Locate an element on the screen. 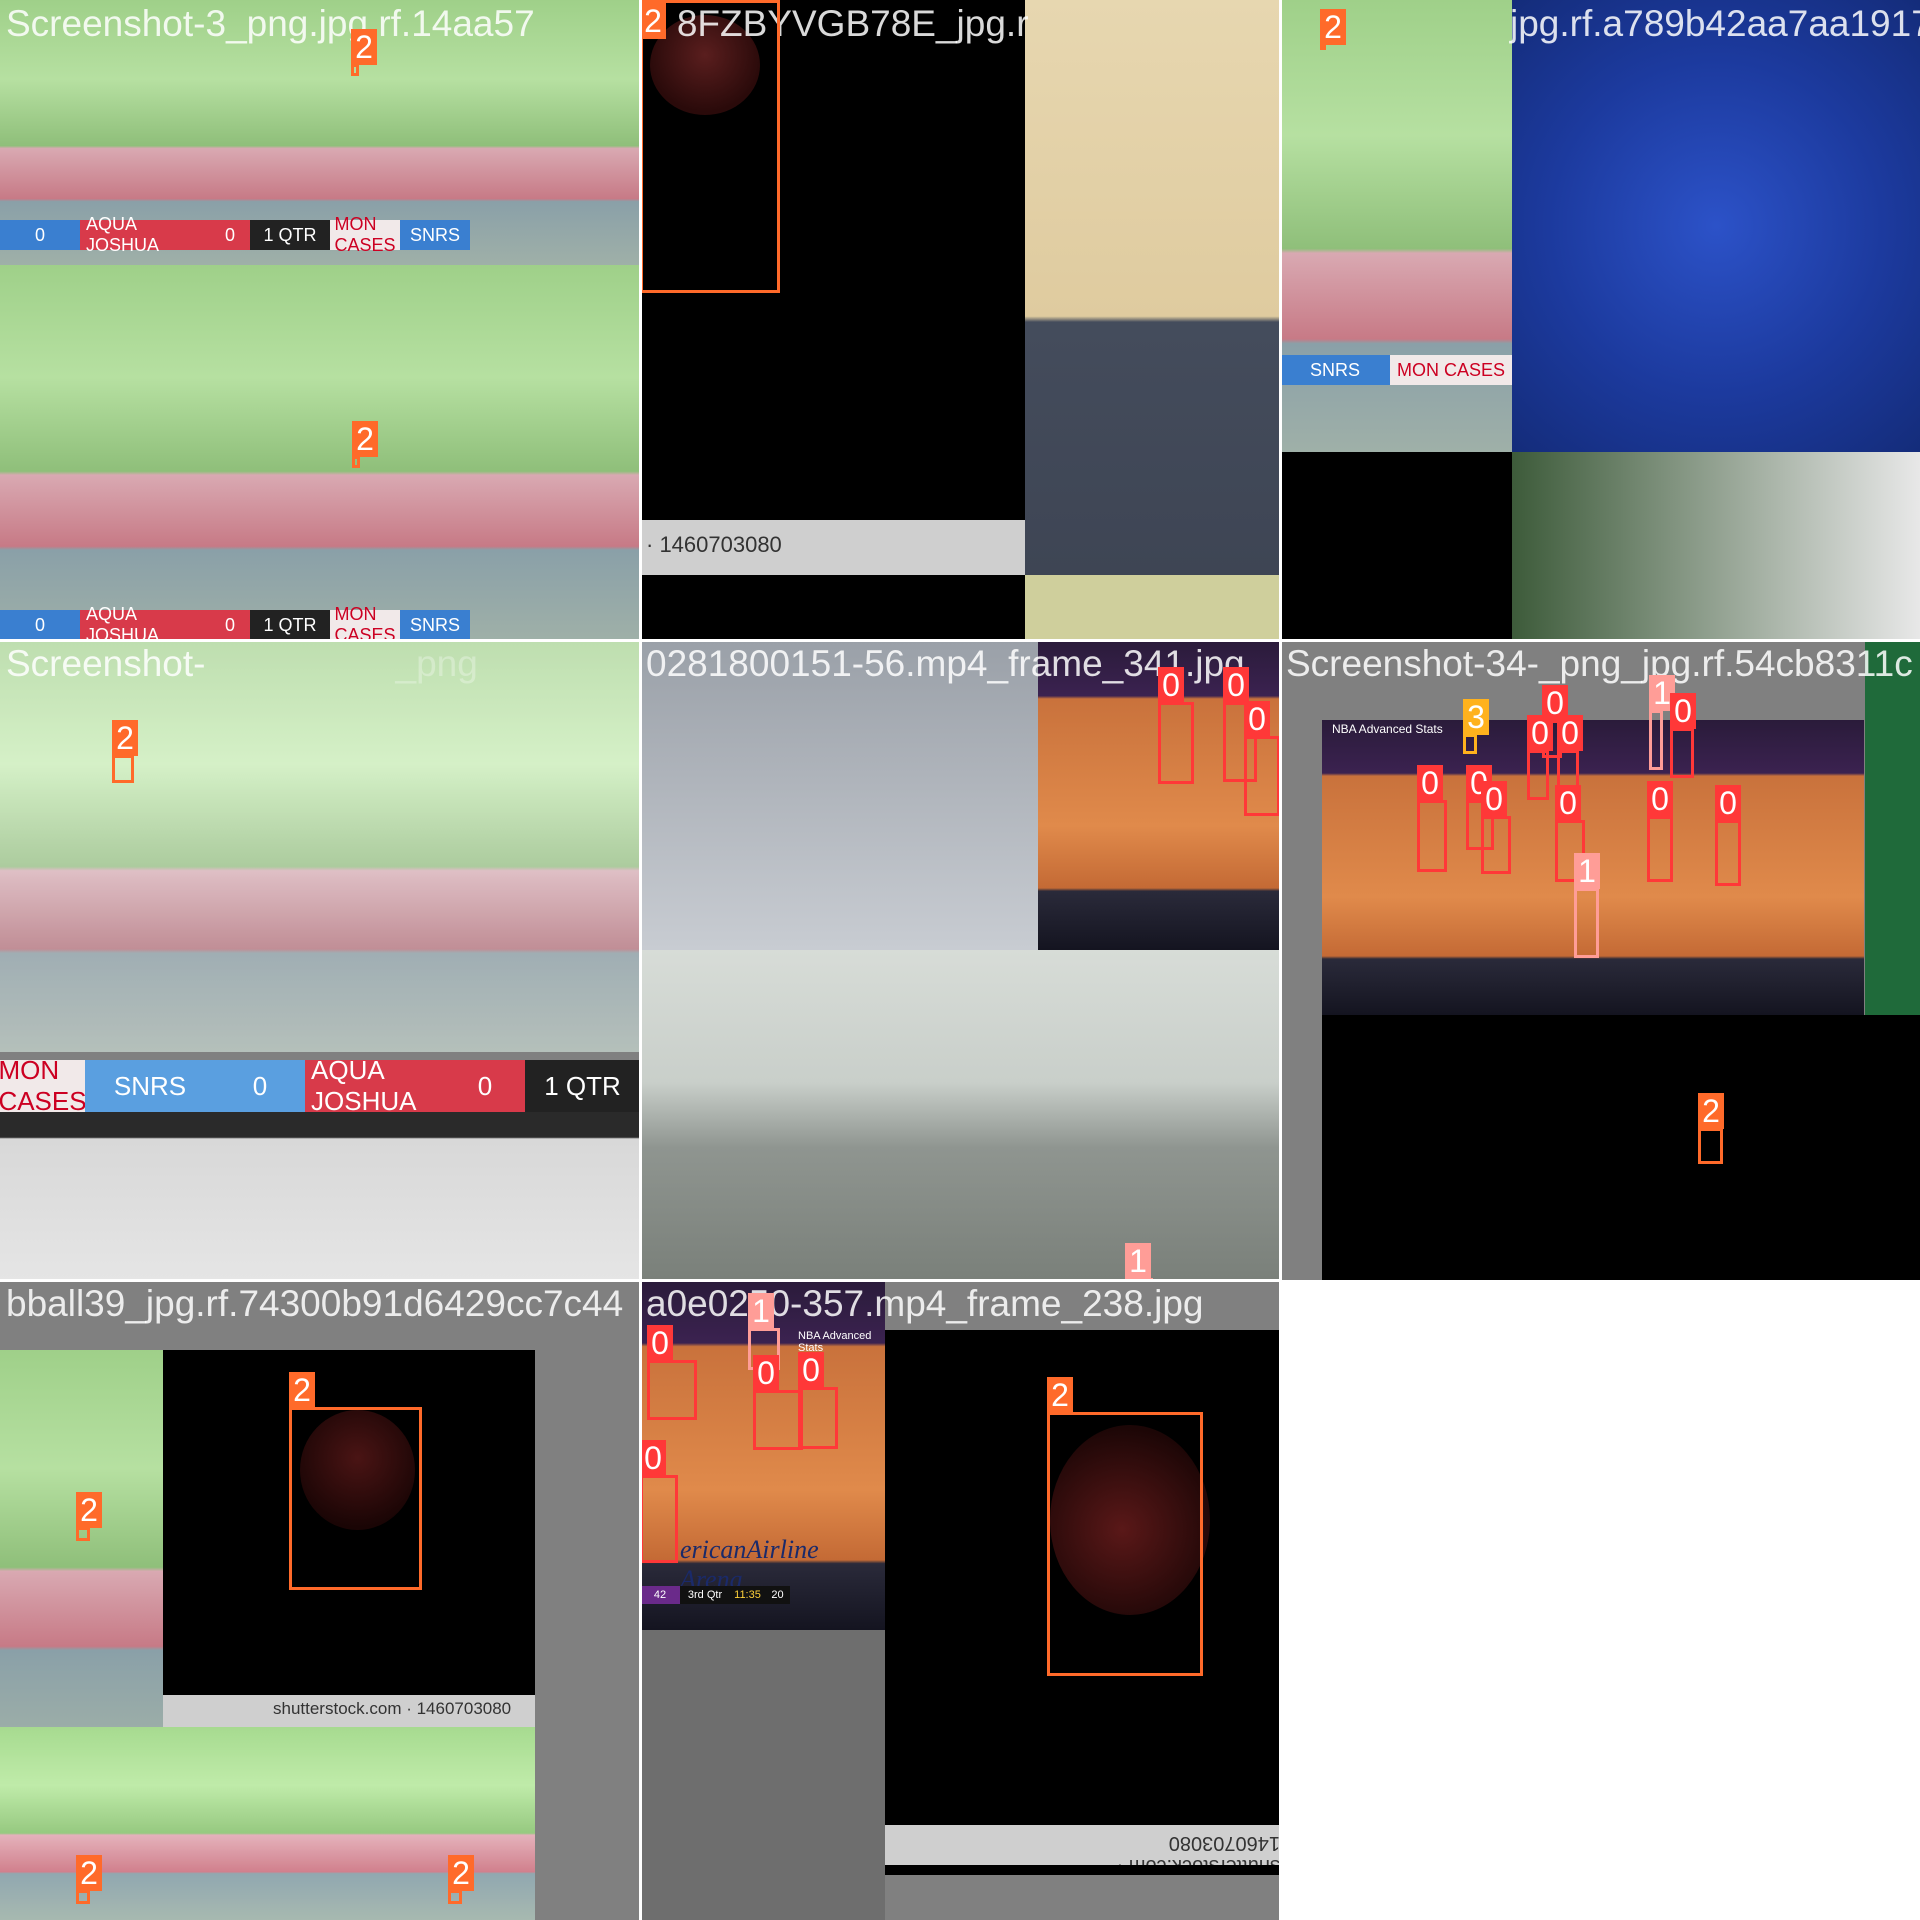 Image resolution: width=1920 pixels, height=1920 pixels. mosaic-tile: 0281800151-56.mp4_frame_341.jpg 0 0 0 1 is located at coordinates (960, 960).